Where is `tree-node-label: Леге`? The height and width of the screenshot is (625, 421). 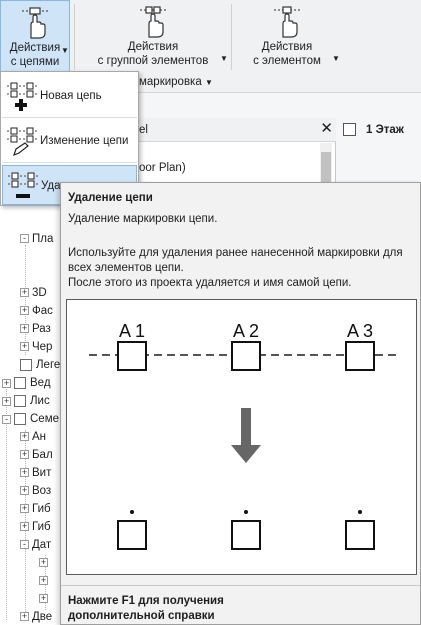 tree-node-label: Леге is located at coordinates (48, 365).